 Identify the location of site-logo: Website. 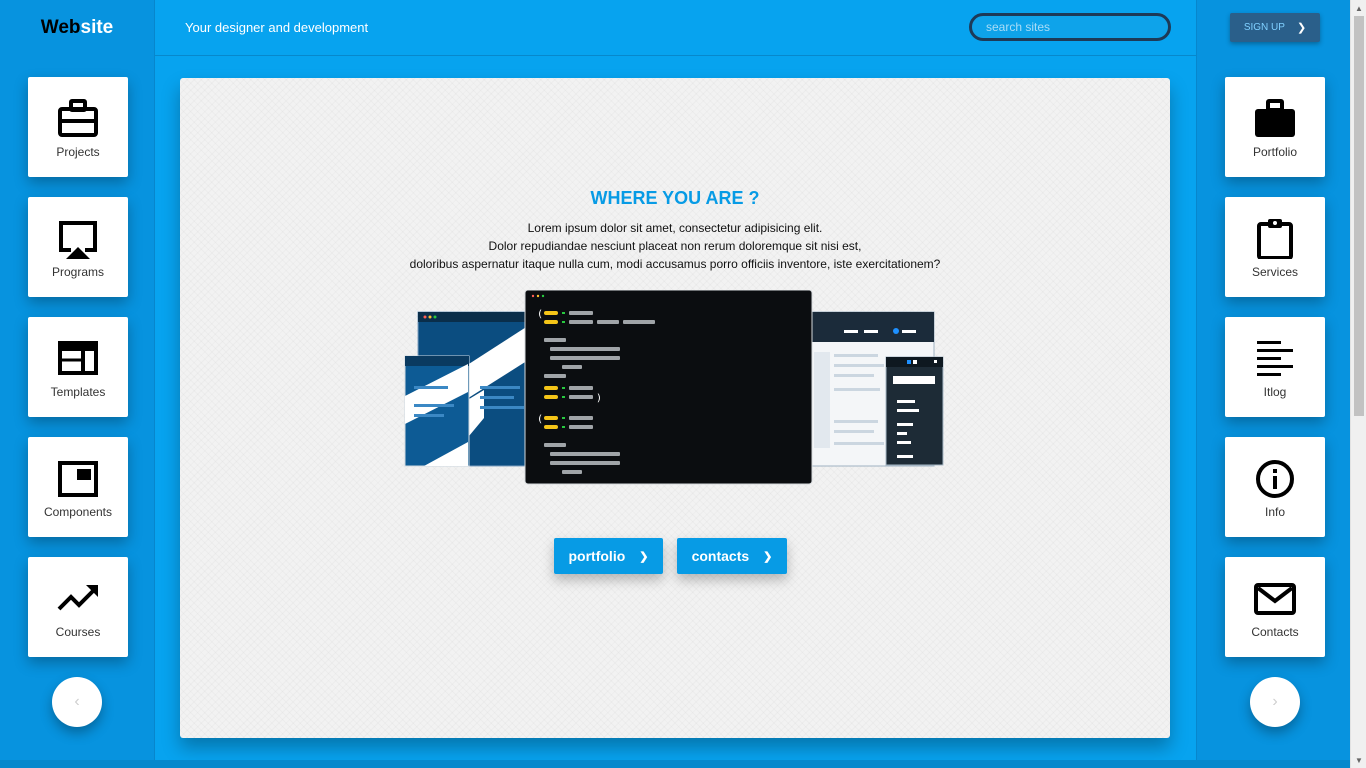
(77, 28).